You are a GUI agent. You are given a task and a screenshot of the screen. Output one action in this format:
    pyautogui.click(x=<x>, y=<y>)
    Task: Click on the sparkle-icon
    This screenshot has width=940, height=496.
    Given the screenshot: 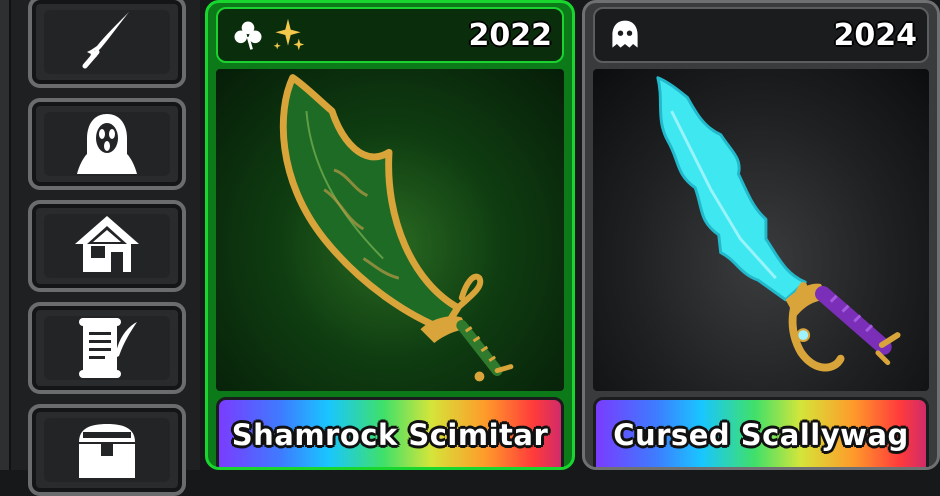 What is the action you would take?
    pyautogui.click(x=289, y=34)
    